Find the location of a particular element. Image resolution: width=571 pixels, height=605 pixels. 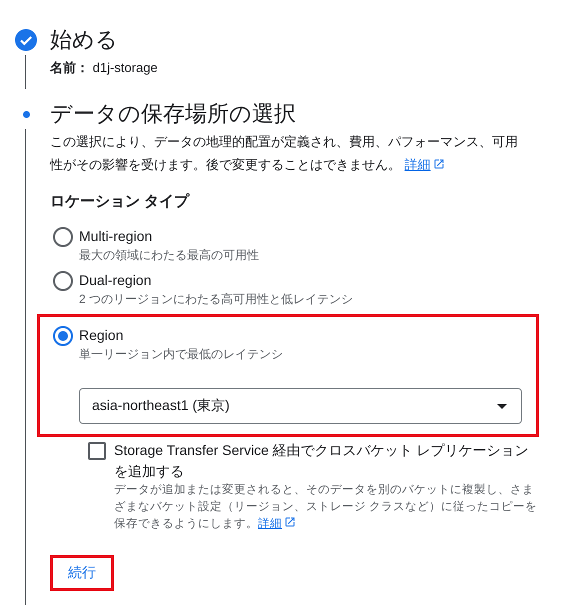

bucket-name-summary: 名前： d1j-storage is located at coordinates (104, 68).